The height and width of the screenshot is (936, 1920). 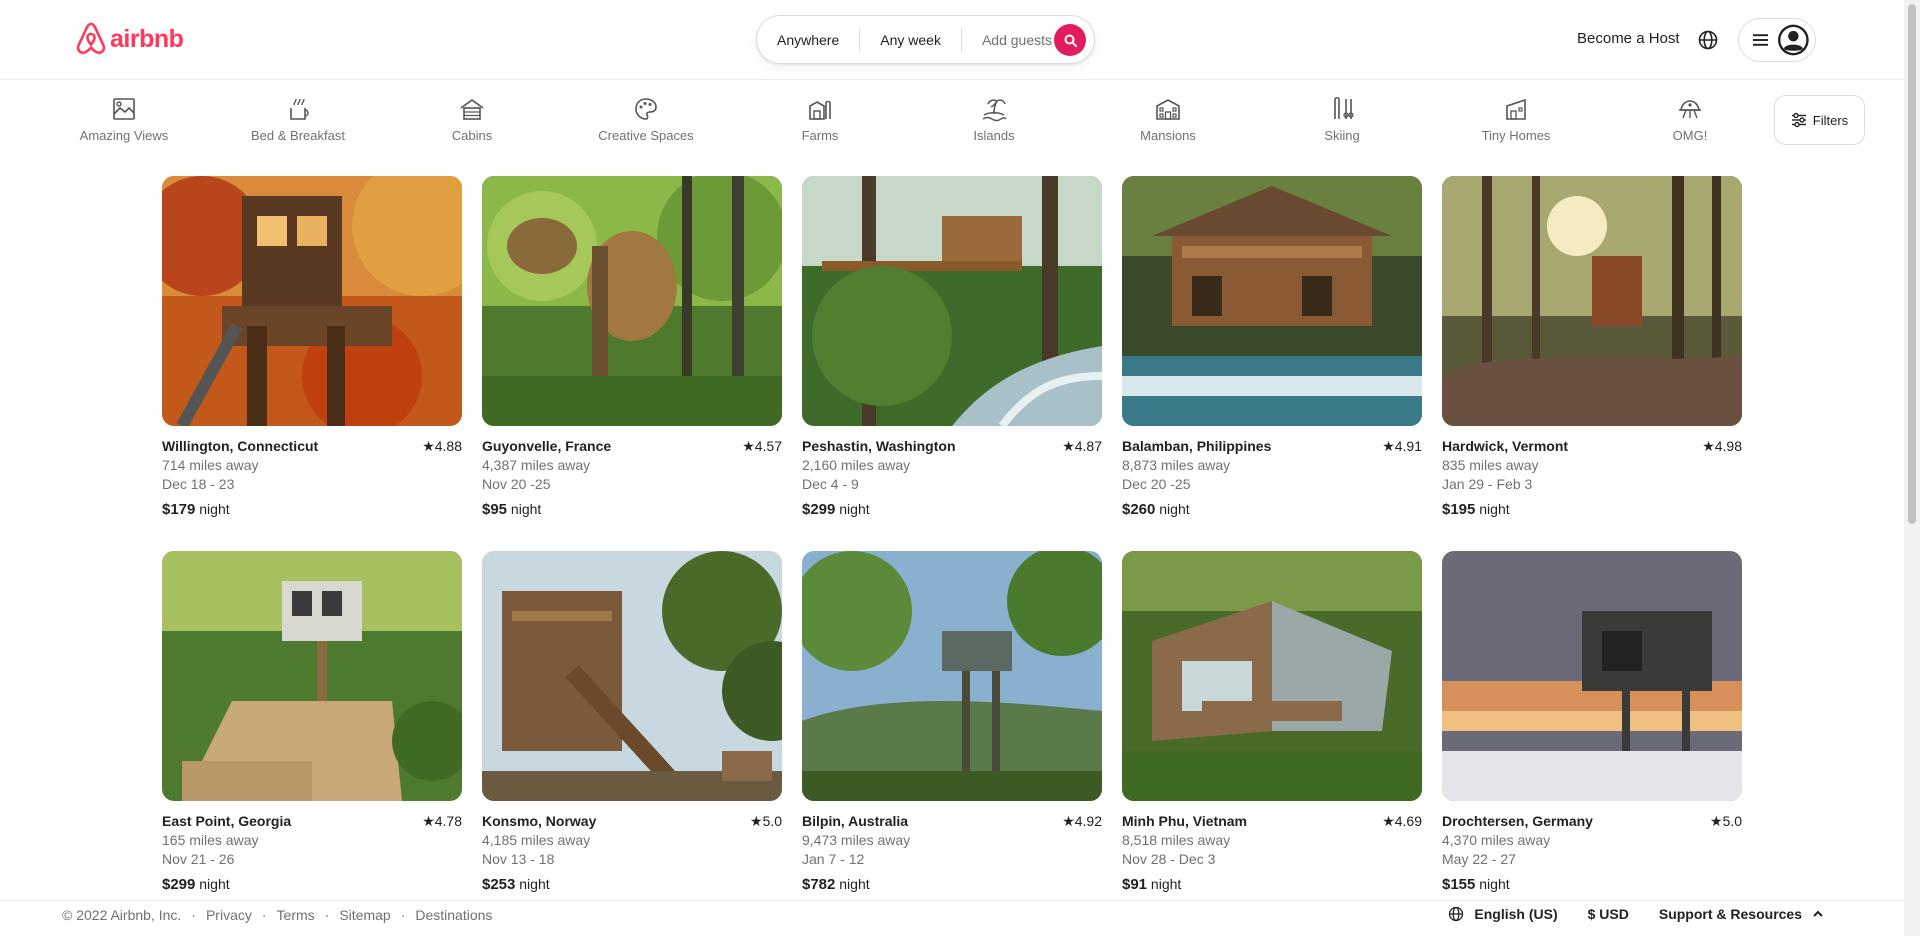 I want to click on destinations-link: Destinations, so click(x=453, y=915).